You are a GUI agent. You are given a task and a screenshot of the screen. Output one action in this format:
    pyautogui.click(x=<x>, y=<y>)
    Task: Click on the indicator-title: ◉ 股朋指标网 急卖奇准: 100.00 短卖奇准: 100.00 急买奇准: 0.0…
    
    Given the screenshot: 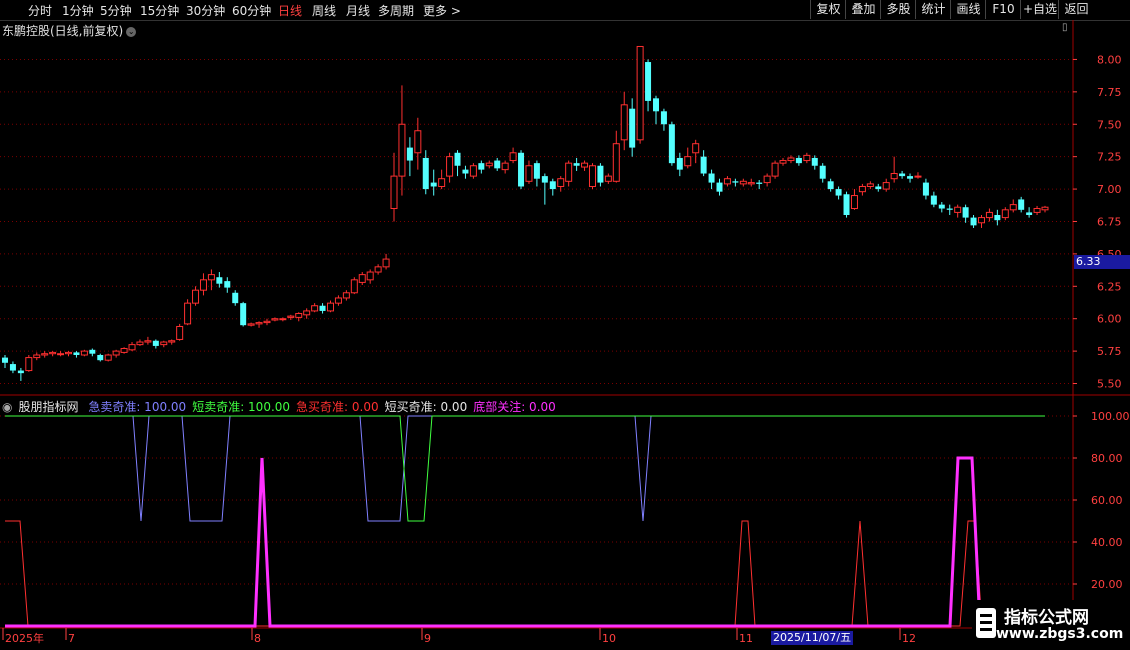 What is the action you would take?
    pyautogui.click(x=285, y=406)
    